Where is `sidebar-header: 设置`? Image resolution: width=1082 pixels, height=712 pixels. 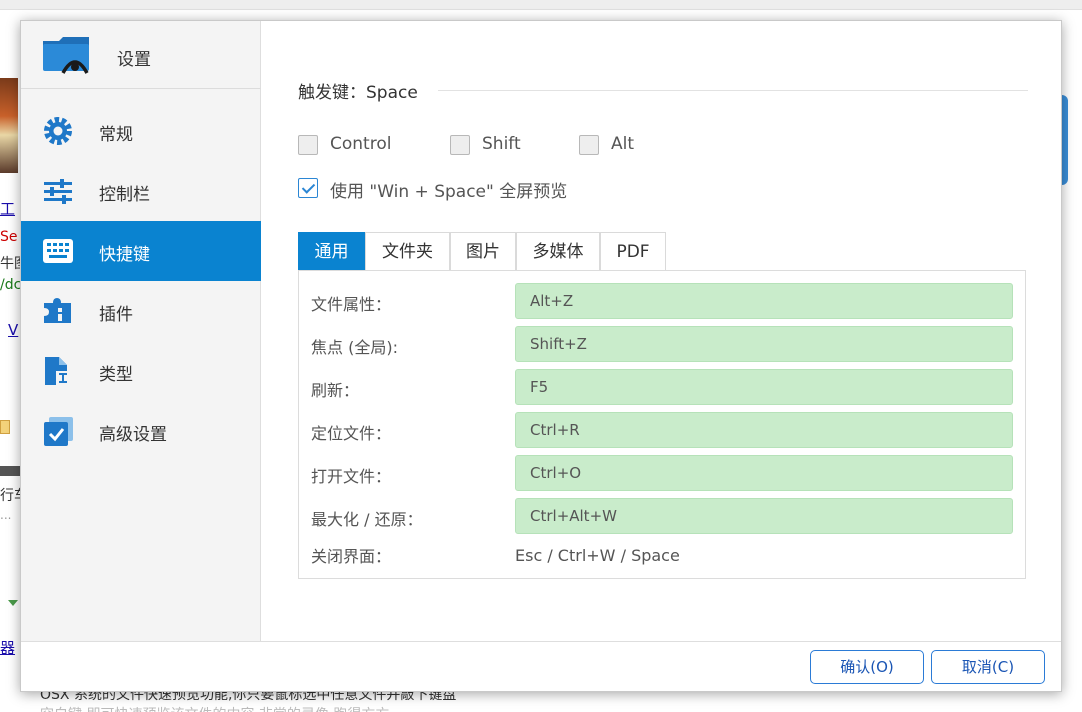
sidebar-header: 设置 is located at coordinates (141, 55).